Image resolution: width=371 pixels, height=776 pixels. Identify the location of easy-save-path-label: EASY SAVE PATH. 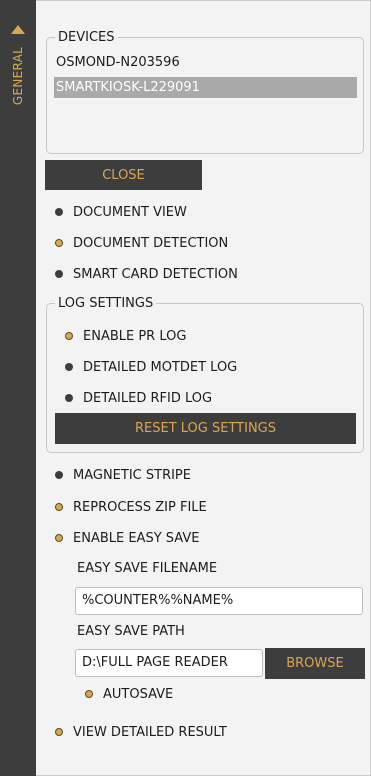
(131, 631).